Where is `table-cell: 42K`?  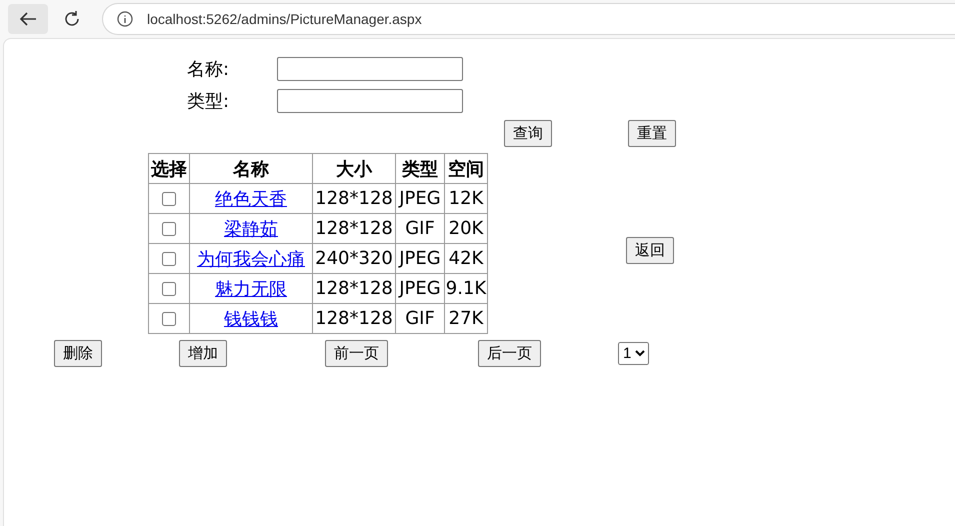 table-cell: 42K is located at coordinates (466, 259).